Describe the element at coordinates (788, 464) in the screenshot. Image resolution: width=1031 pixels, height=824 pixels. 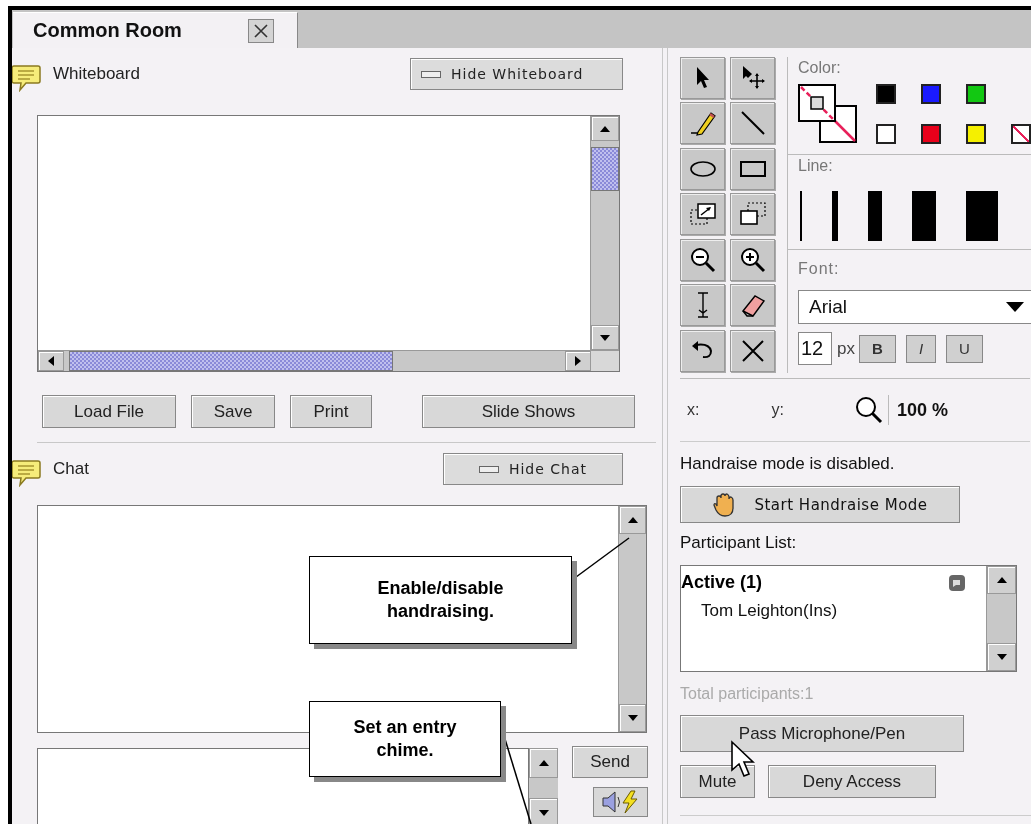
I see `status-text: Handraise mode is disabled.` at that location.